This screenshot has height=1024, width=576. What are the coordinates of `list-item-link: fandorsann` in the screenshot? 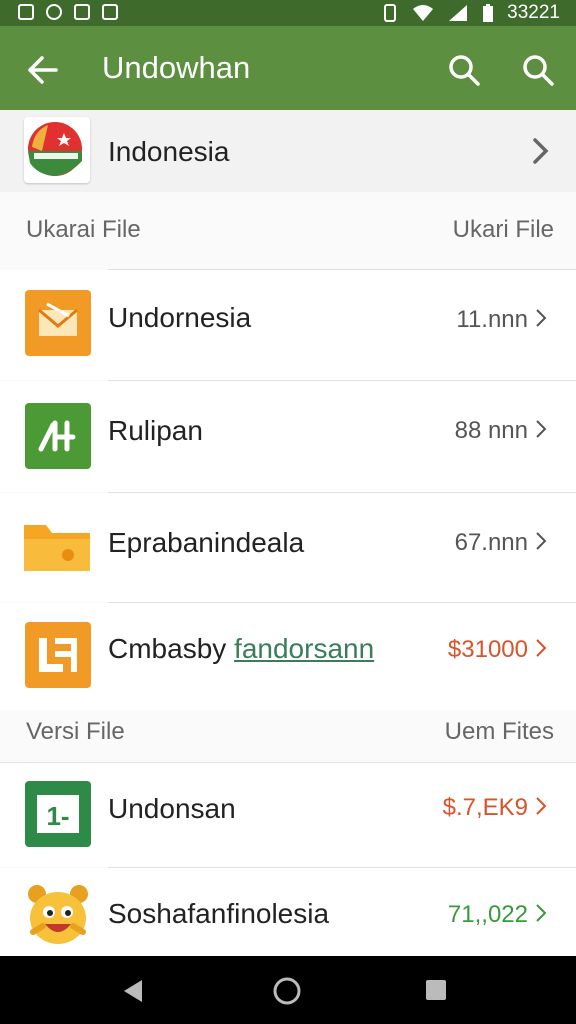 It's located at (304, 648).